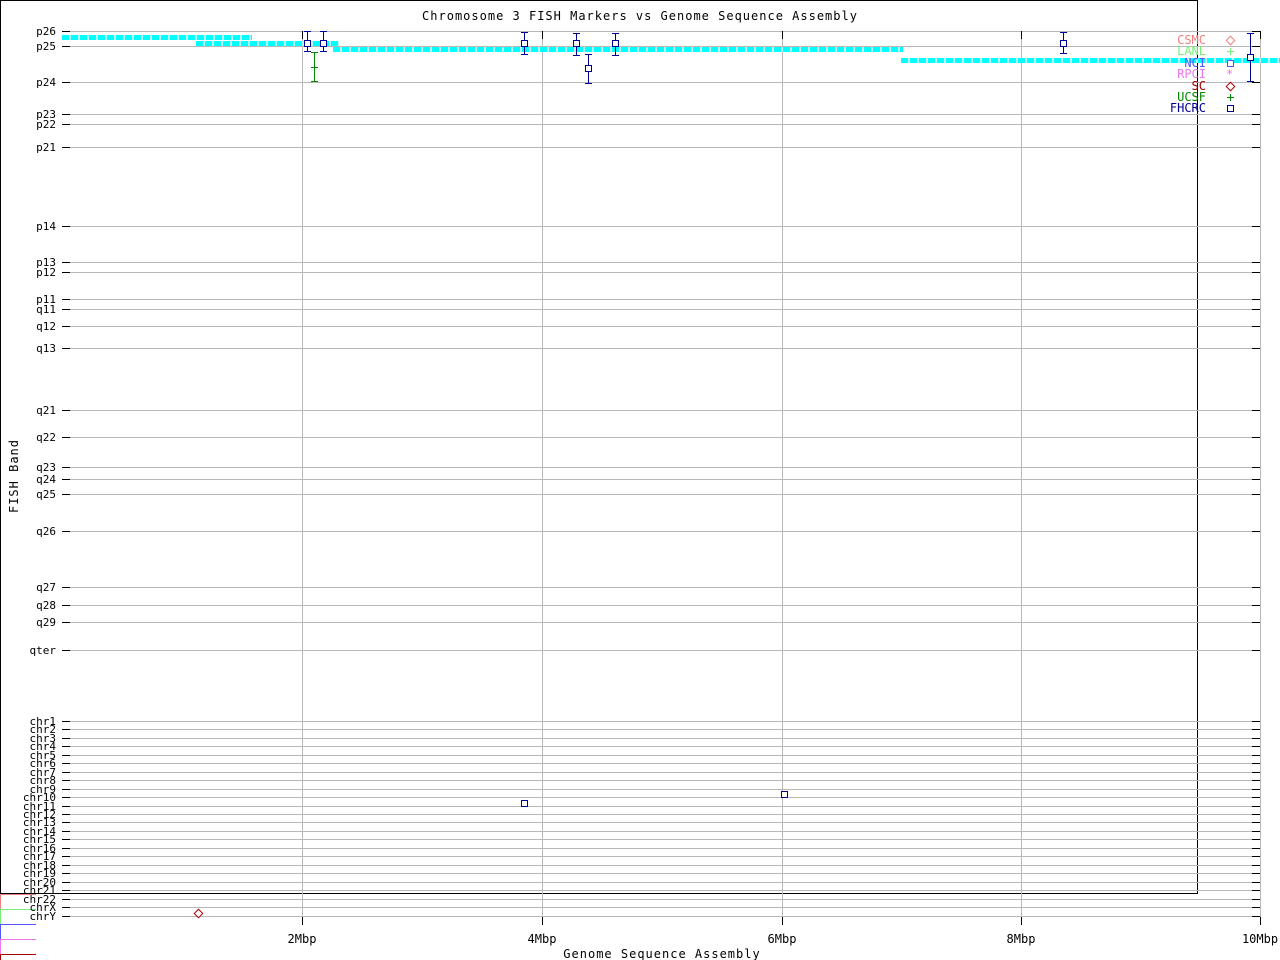 This screenshot has width=1280, height=960. I want to click on legend-label-fhcrc: FHCRC, so click(1187, 108).